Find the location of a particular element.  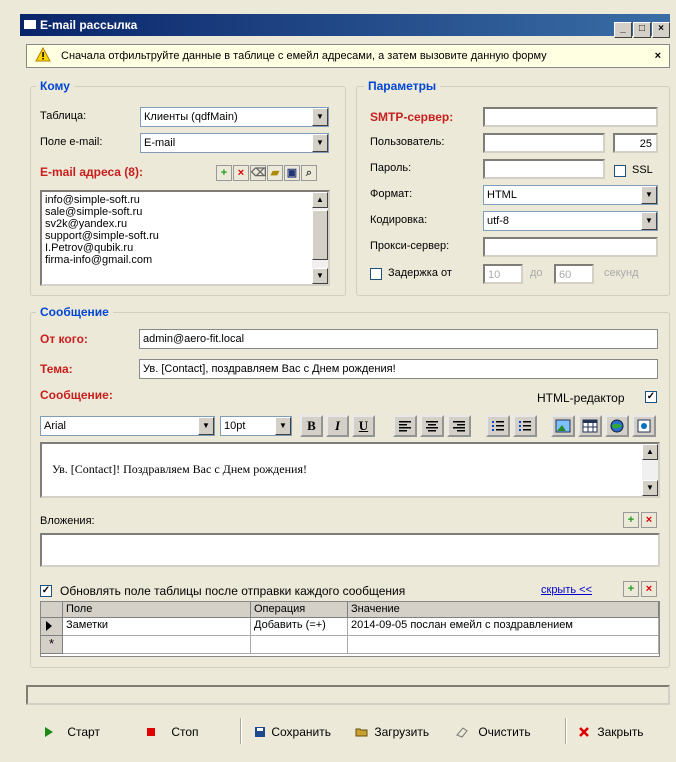

underline-button: U is located at coordinates (363, 426).